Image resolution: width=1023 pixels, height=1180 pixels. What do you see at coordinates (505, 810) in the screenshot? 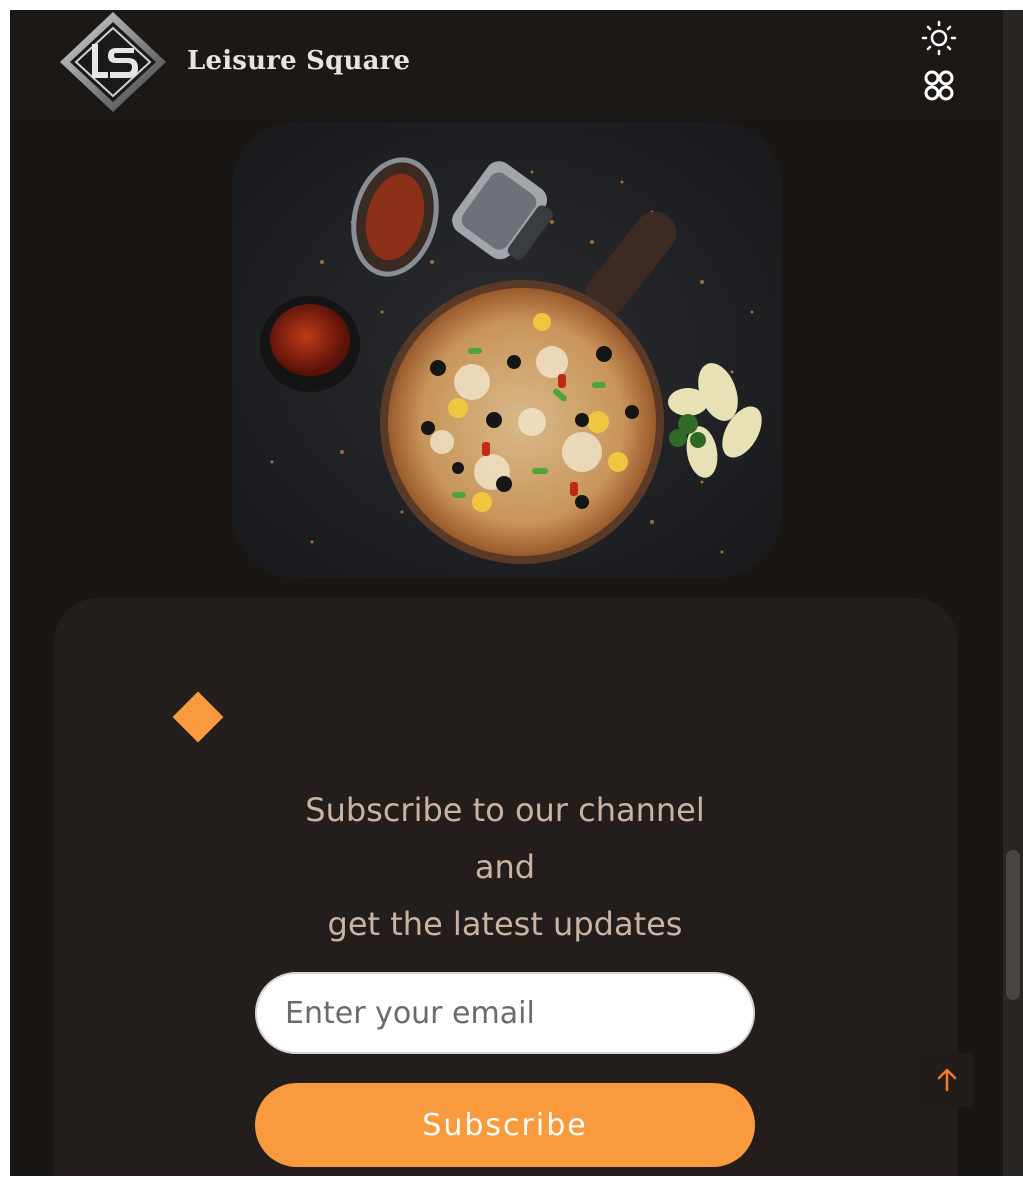
I see `heading-line-1: Subscribe to our channel` at bounding box center [505, 810].